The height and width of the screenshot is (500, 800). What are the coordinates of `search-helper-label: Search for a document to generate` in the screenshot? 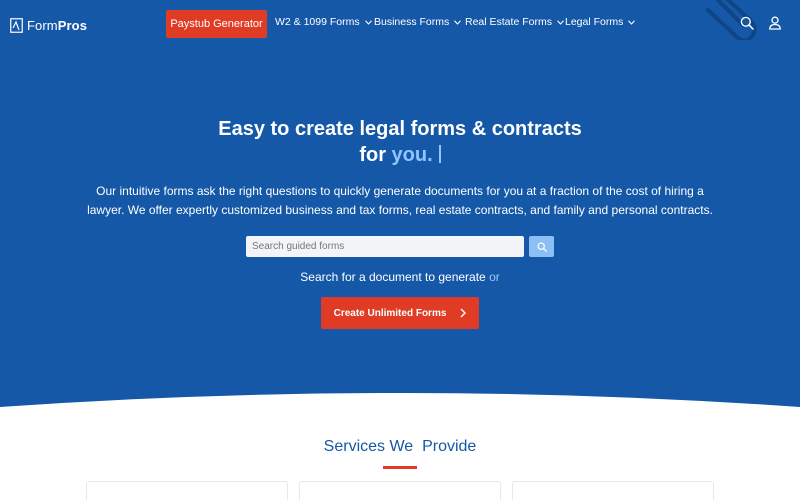 It's located at (393, 277).